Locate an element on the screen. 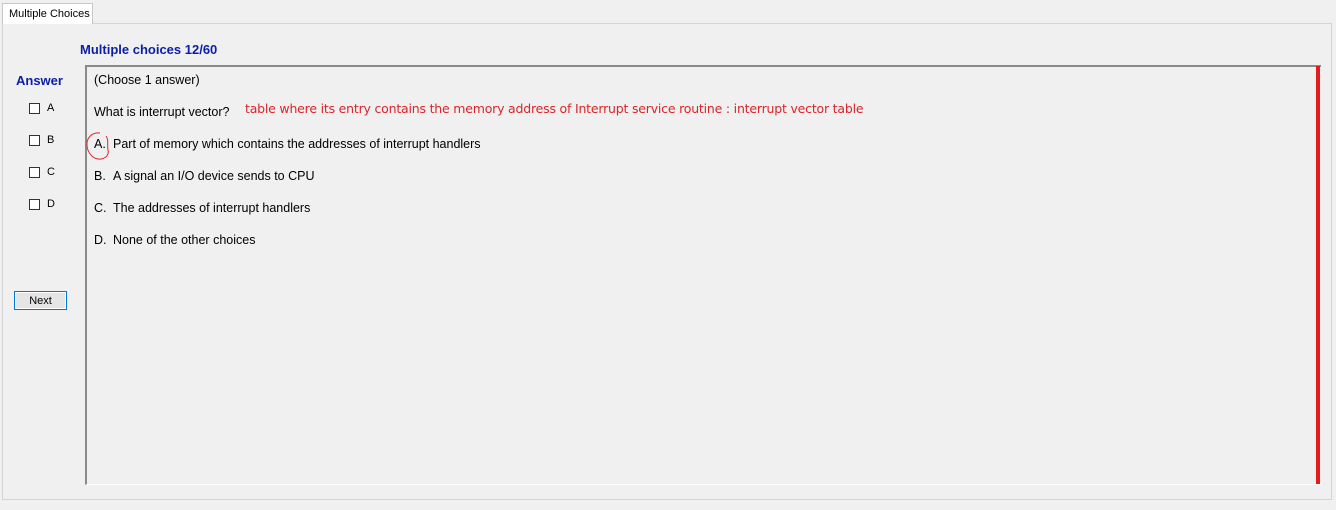 This screenshot has width=1336, height=510. checkbox-d is located at coordinates (34, 204).